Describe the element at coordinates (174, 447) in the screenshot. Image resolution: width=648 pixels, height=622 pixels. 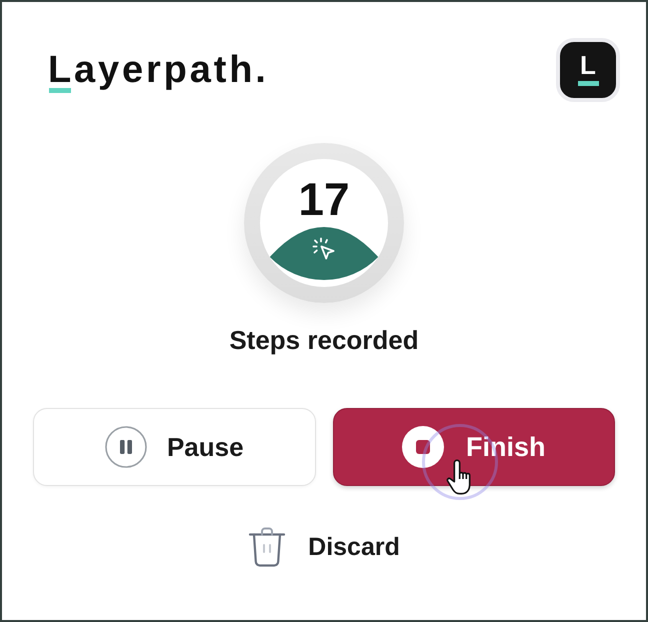
I see `pause-button: Pause` at that location.